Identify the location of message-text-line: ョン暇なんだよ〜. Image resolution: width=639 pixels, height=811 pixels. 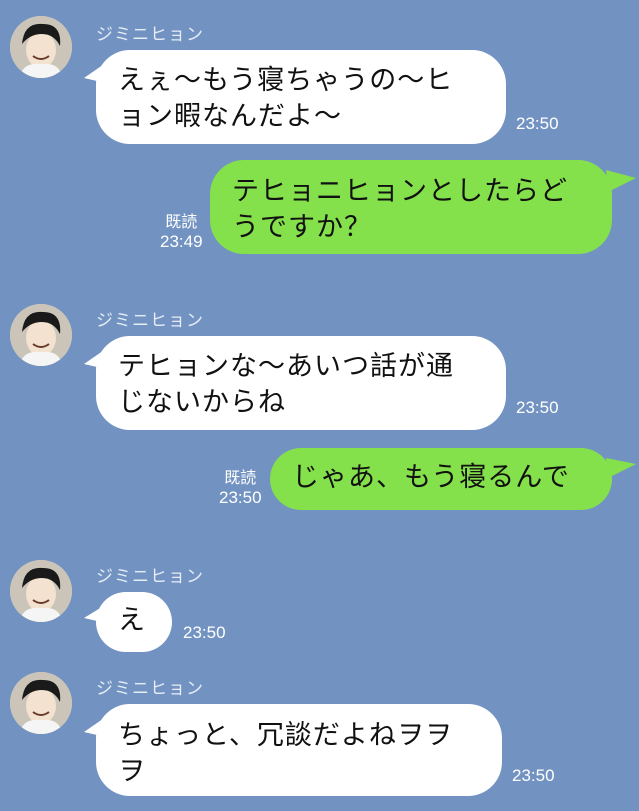
(230, 116).